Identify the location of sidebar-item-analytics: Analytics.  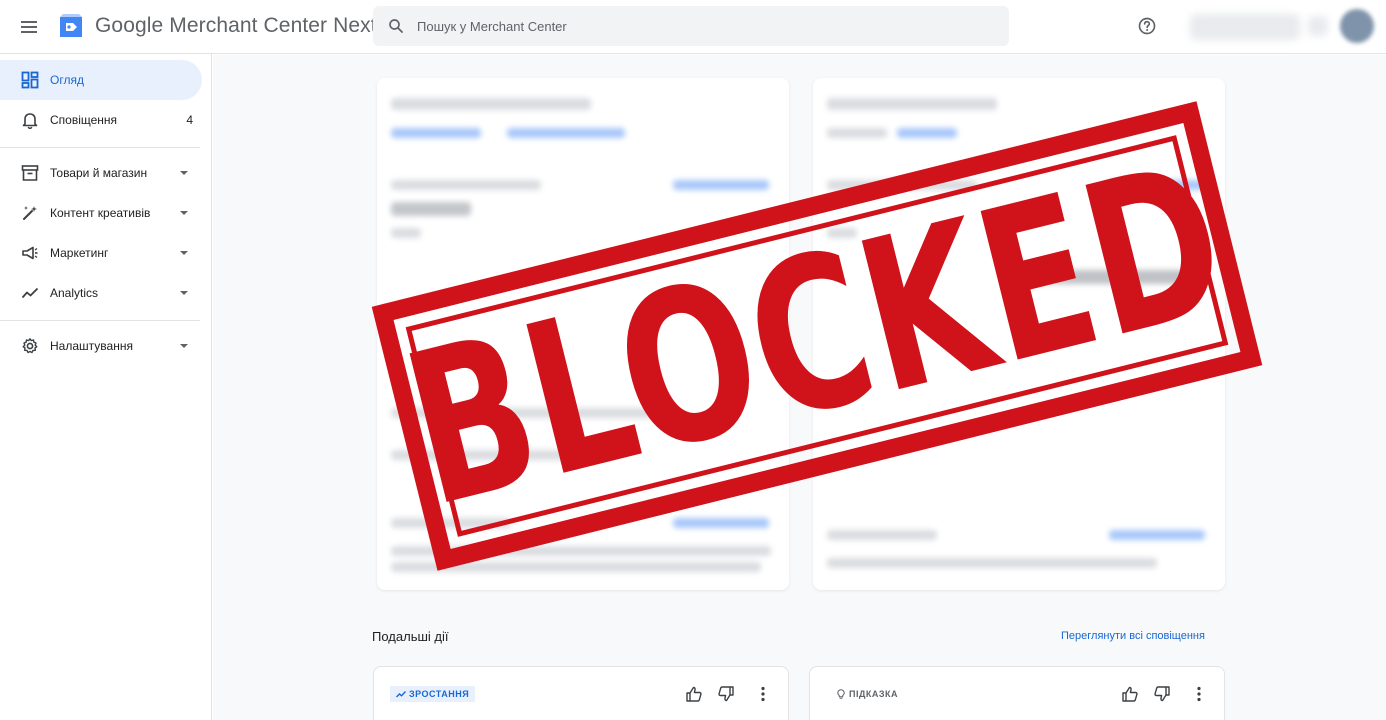
(101, 293).